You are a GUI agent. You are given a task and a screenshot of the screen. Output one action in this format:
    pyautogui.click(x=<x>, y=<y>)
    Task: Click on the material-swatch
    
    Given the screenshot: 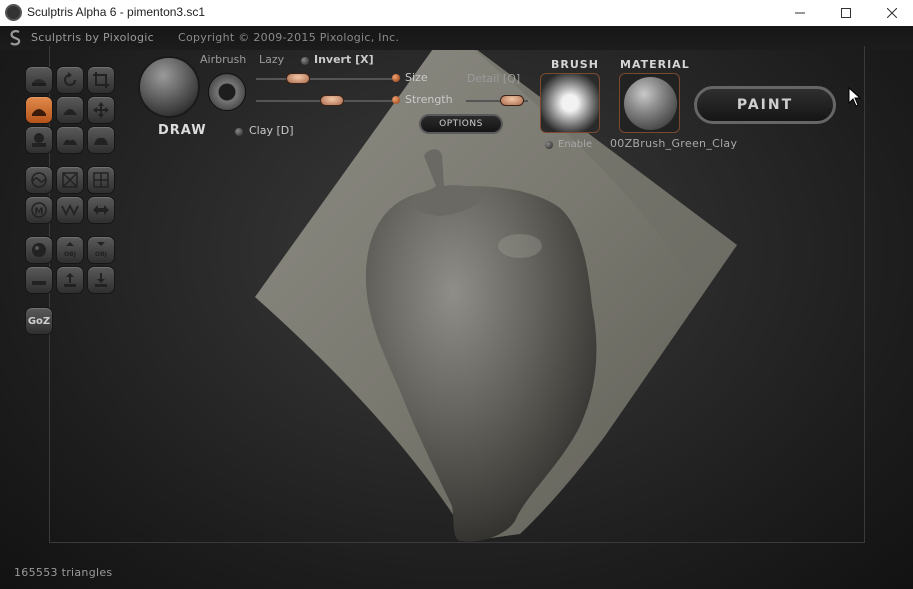 What is the action you would take?
    pyautogui.click(x=649, y=103)
    